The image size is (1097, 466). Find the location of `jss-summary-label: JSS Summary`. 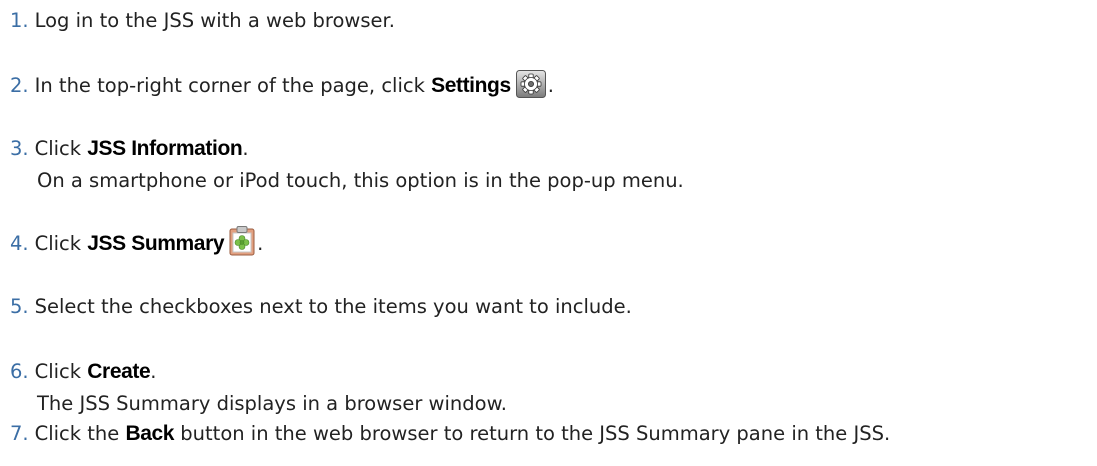

jss-summary-label: JSS Summary is located at coordinates (156, 243).